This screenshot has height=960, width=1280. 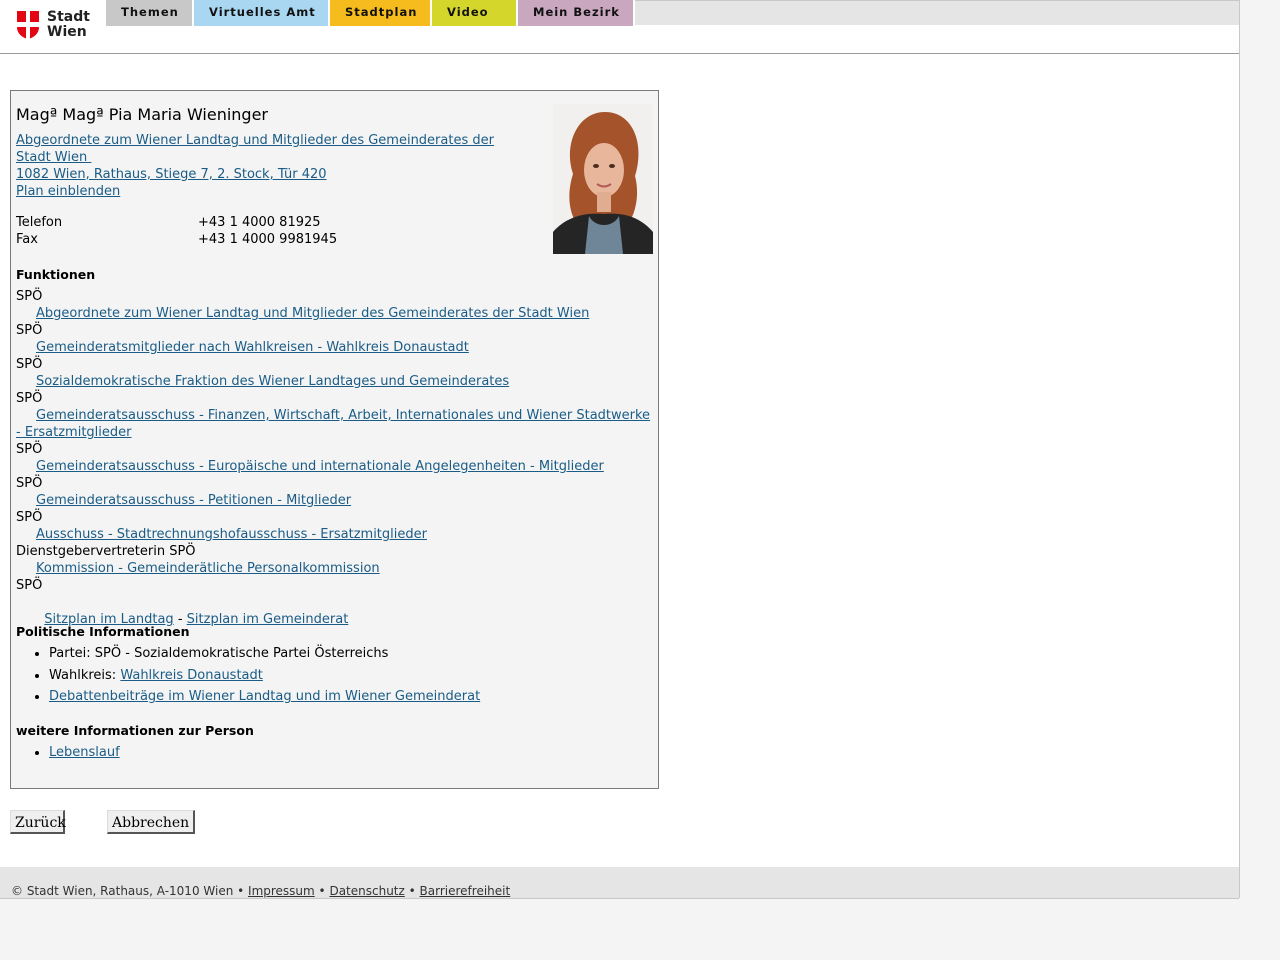 I want to click on datenschutz-link: Datenschutz, so click(x=366, y=891).